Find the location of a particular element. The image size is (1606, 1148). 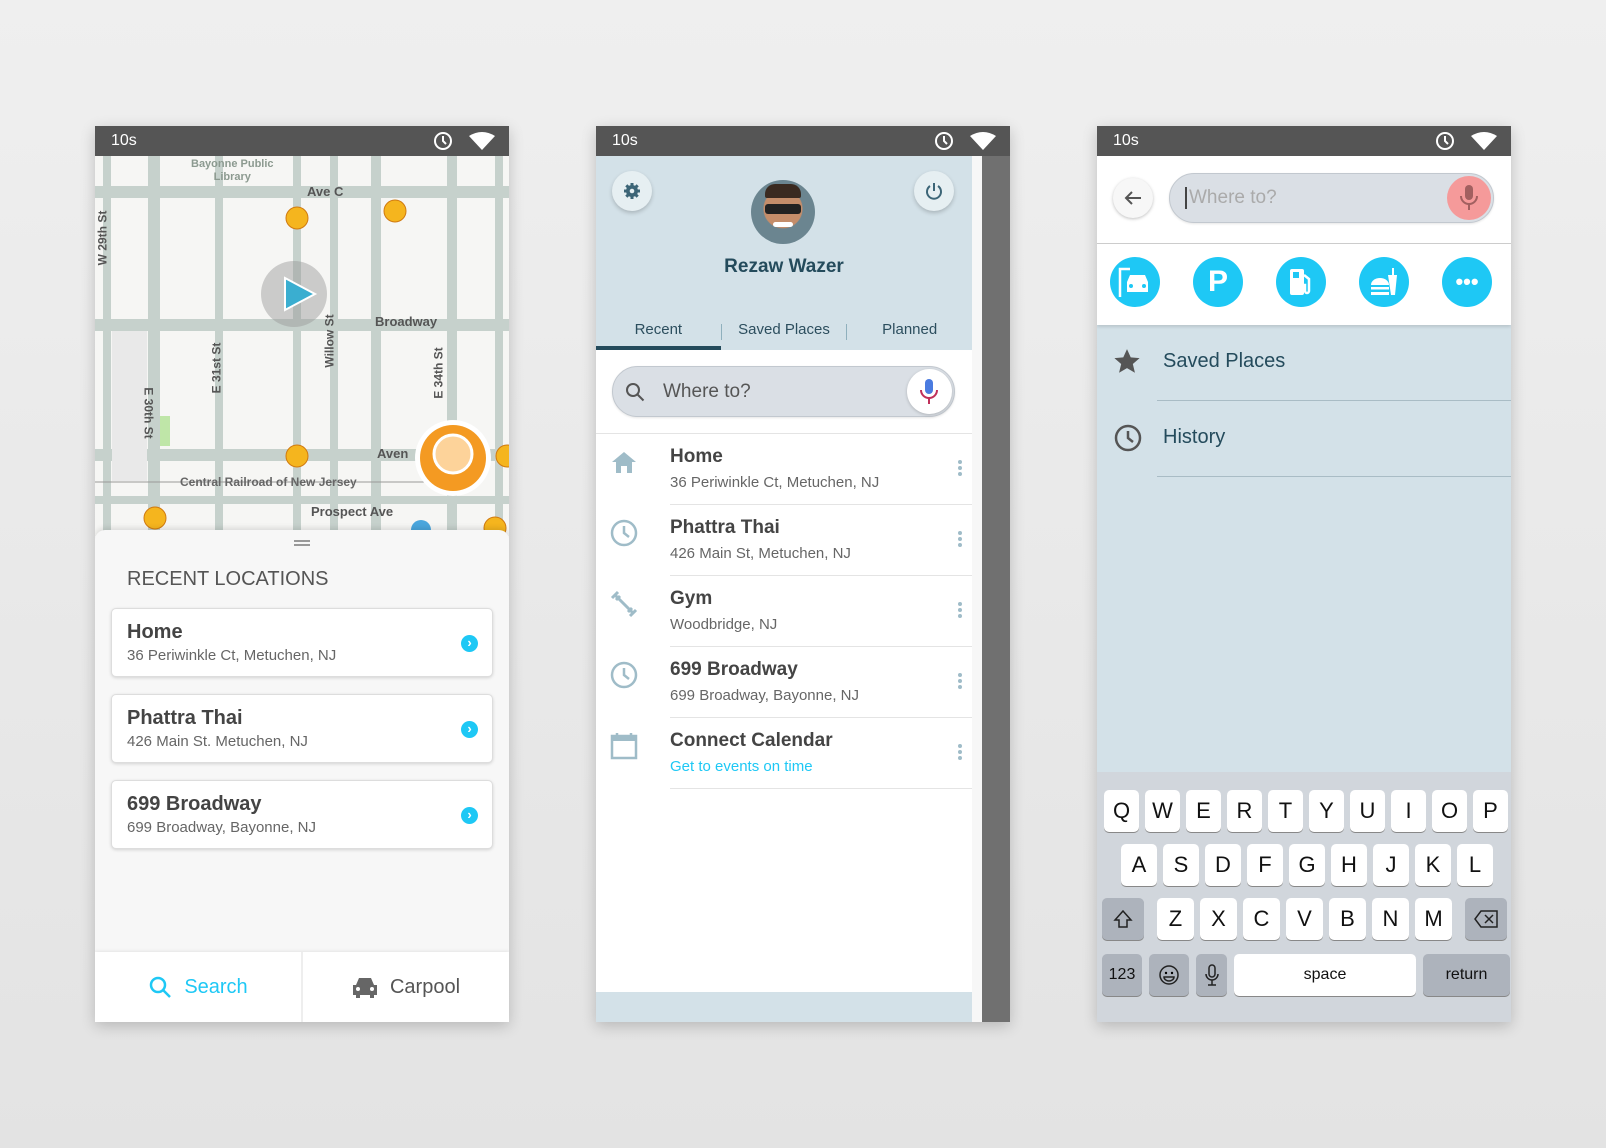

category-food is located at coordinates (1384, 282).